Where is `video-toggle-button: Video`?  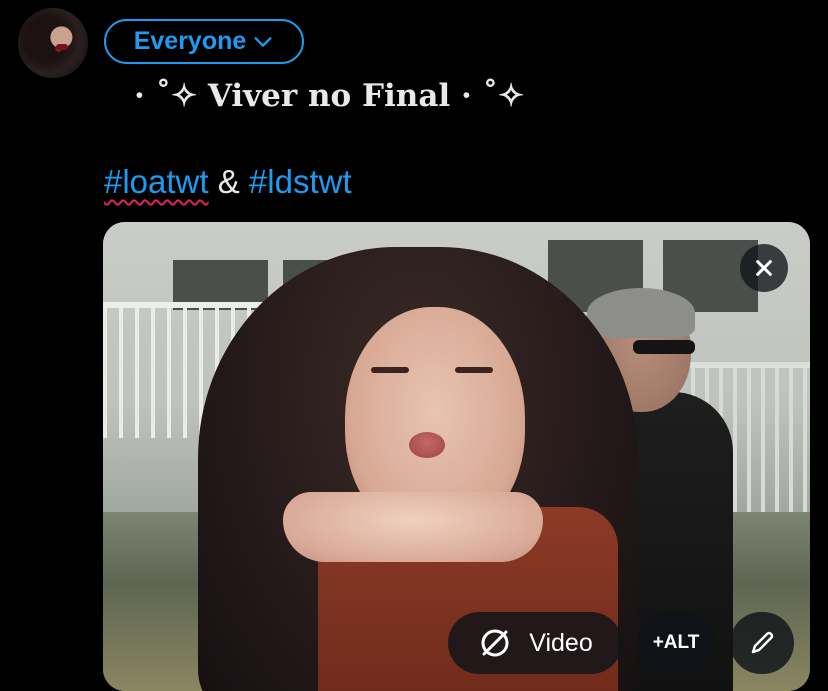
video-toggle-button: Video is located at coordinates (535, 643).